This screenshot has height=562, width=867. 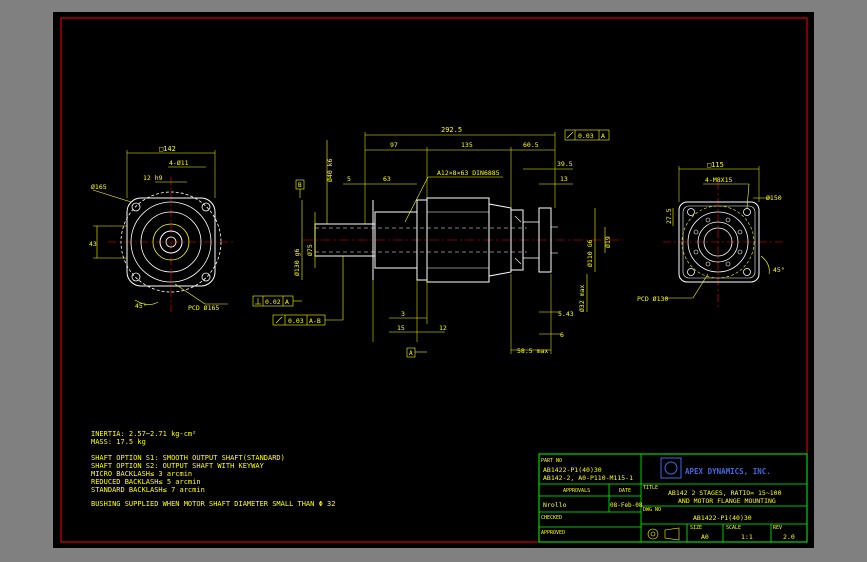 I want to click on title-line-1: AB142 2 STAGES, RATIO= 15~100, so click(x=725, y=493).